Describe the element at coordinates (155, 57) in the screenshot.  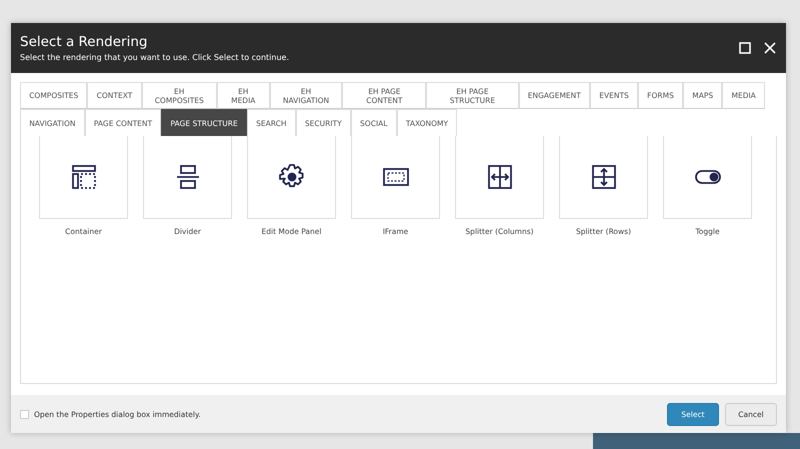
I see `dialog-subtitle: Select the rendering that you want to use. Click Select to continue.` at that location.